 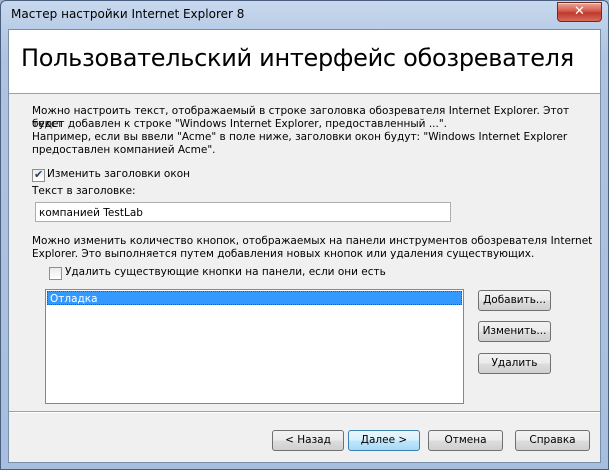 I want to click on delete-existing-checkbox, so click(x=55, y=273).